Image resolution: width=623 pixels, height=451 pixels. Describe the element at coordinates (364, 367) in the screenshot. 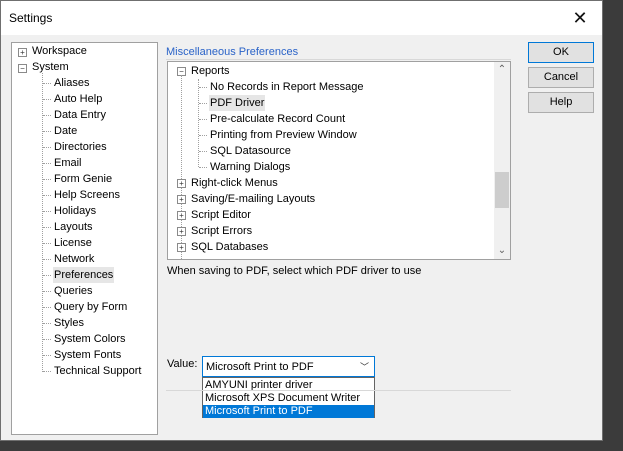

I see `chevron-down-icon: ﹀` at that location.